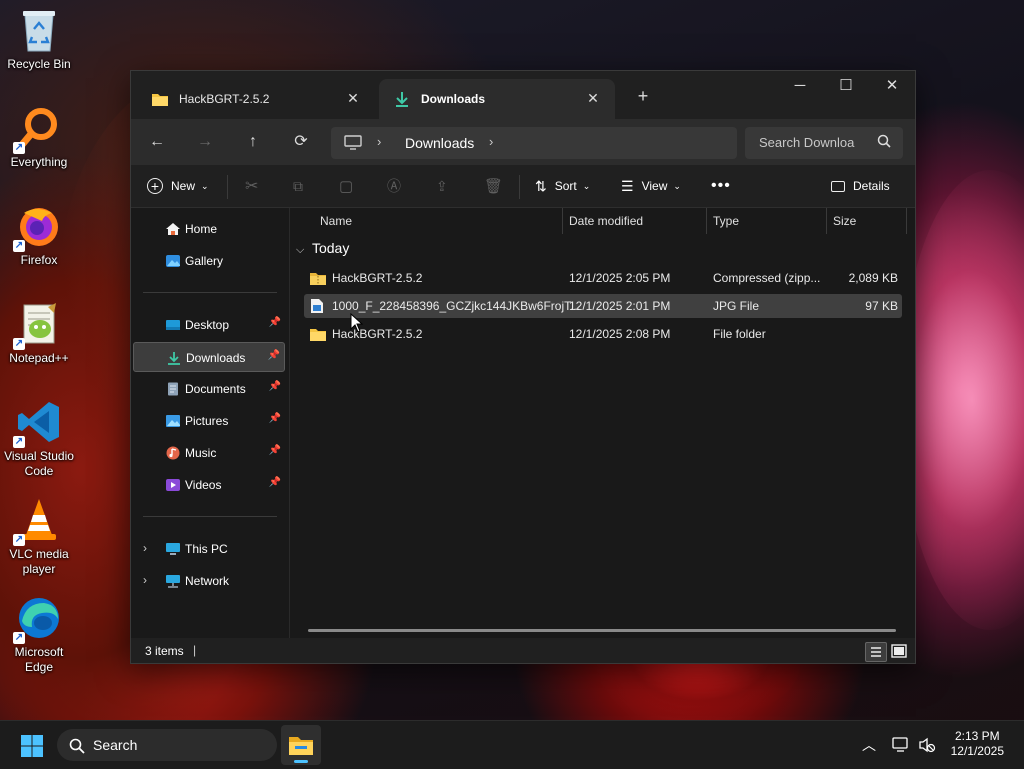 Image resolution: width=1024 pixels, height=769 pixels. I want to click on desktop-icon-recycle-bin: Recycle Bin, so click(39, 39).